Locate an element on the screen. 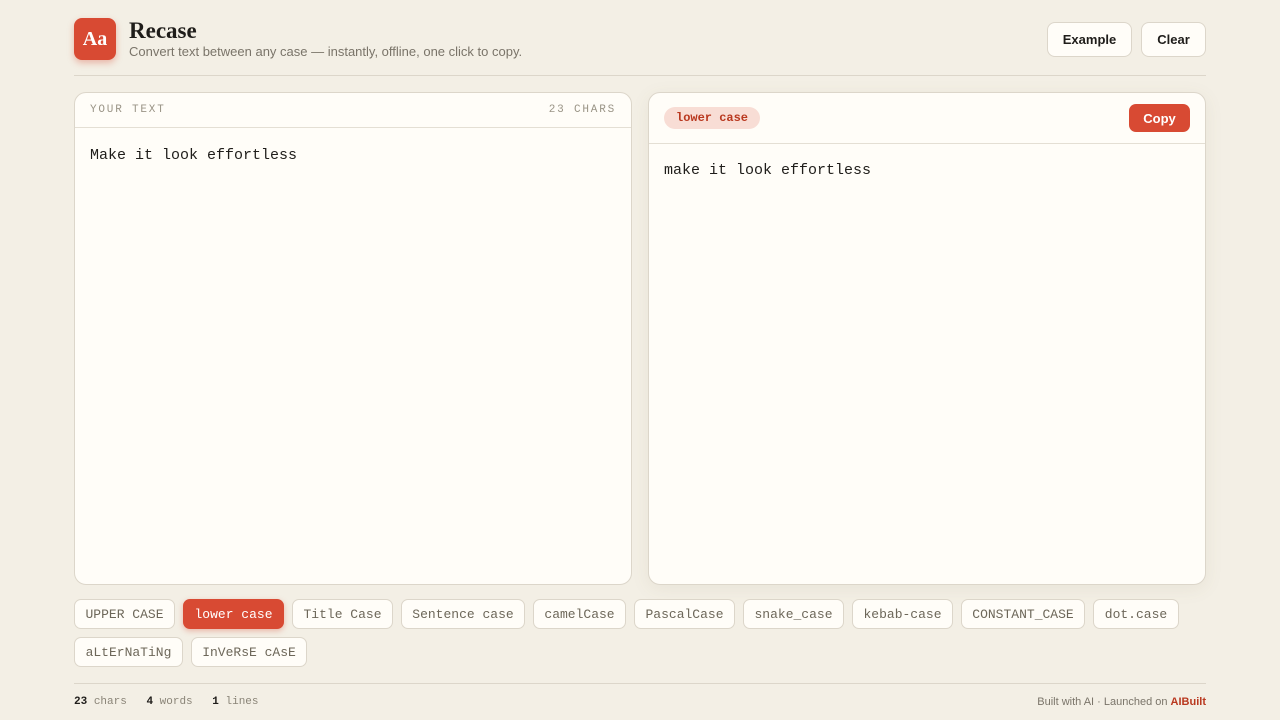 This screenshot has width=1280, height=720. app-logo: Aa is located at coordinates (95, 39).